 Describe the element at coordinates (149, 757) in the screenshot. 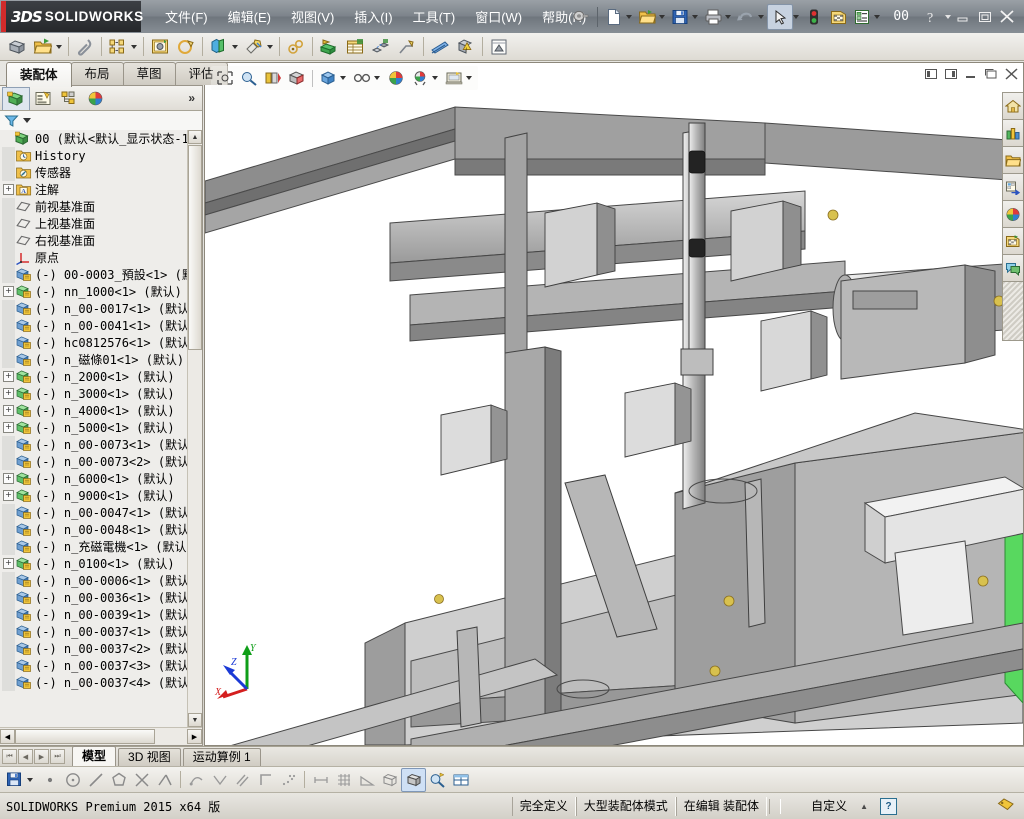

I see `doc-tab-3dview: 3D 视图` at that location.